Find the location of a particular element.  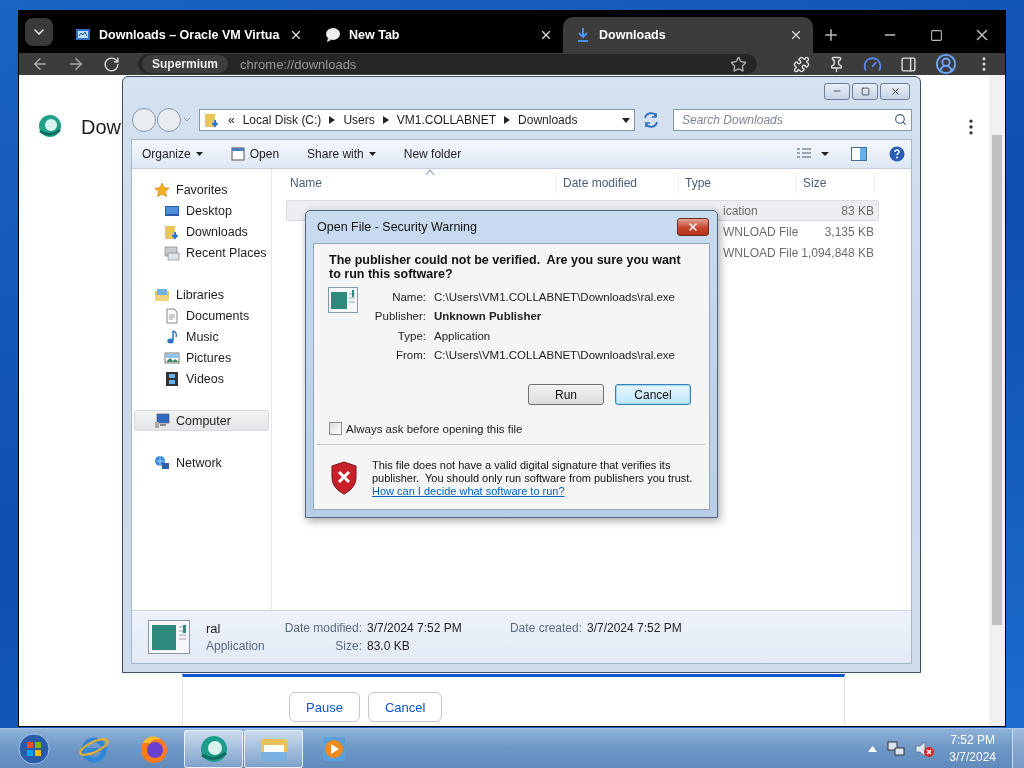

help-link: How can I decide what software to run? is located at coordinates (468, 491).